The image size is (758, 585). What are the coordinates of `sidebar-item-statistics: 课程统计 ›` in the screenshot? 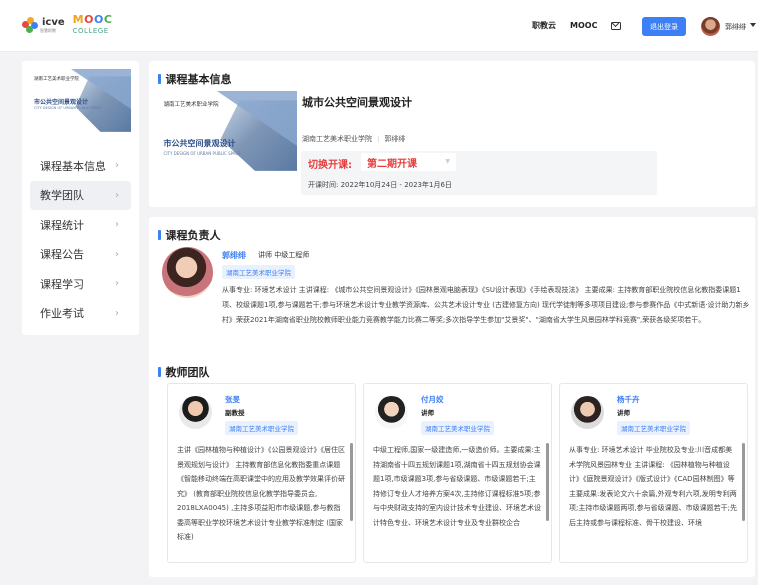 It's located at (80, 224).